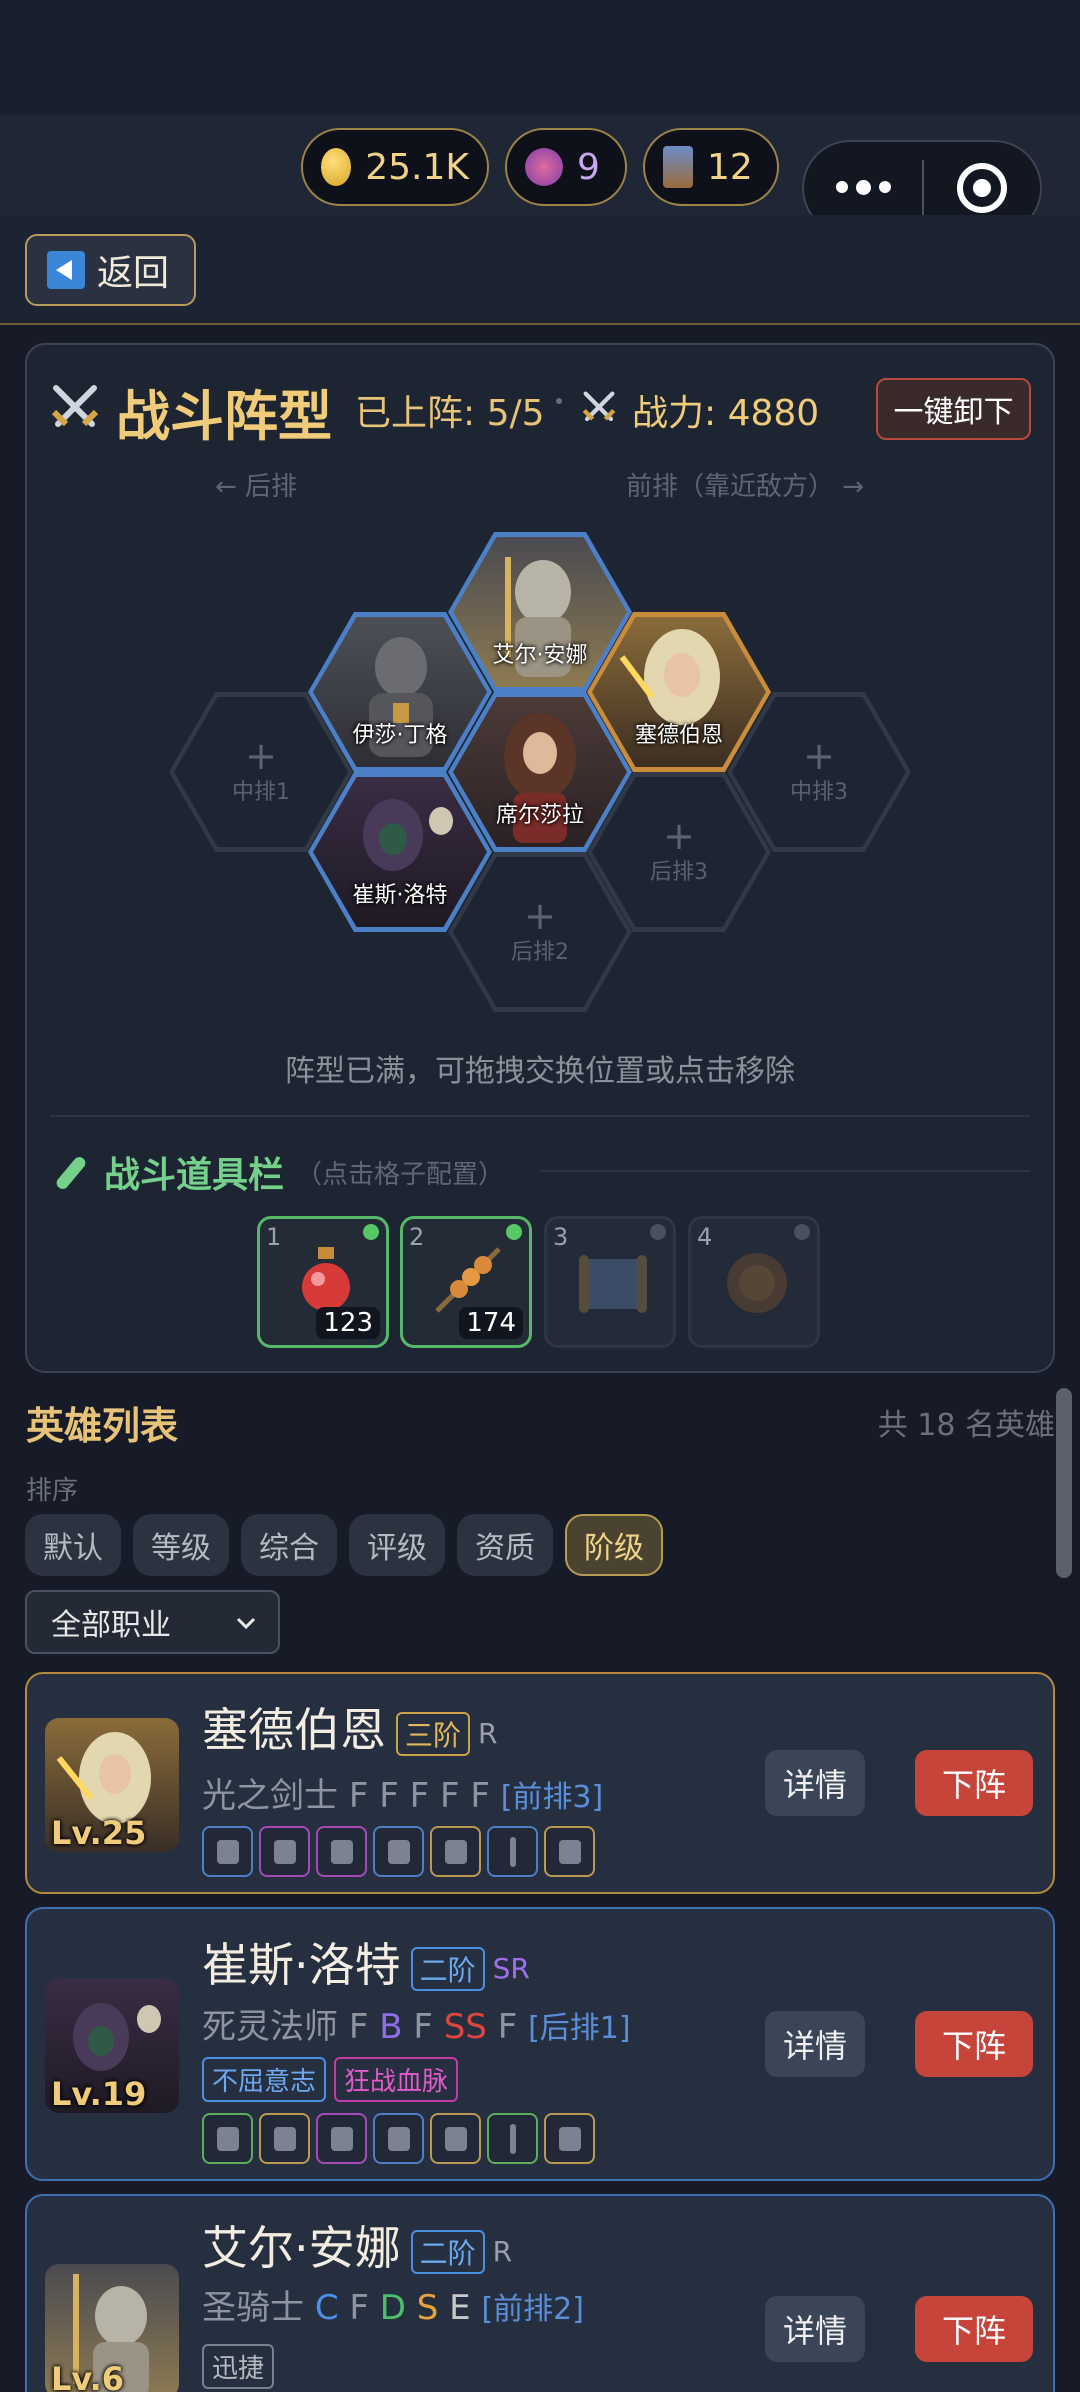 The image size is (1080, 2392). Describe the element at coordinates (112, 1785) in the screenshot. I see `avatar: Lv.25` at that location.